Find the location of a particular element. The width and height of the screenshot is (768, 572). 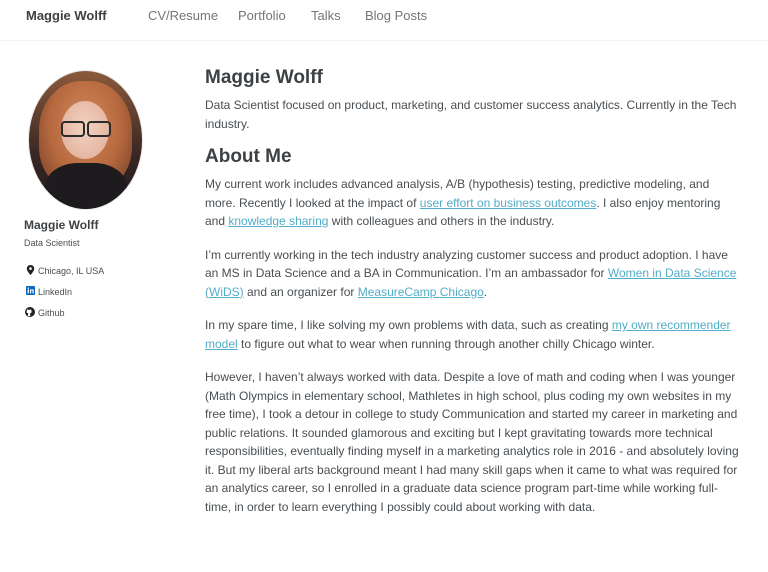

linkedin-icon is located at coordinates (30, 291).